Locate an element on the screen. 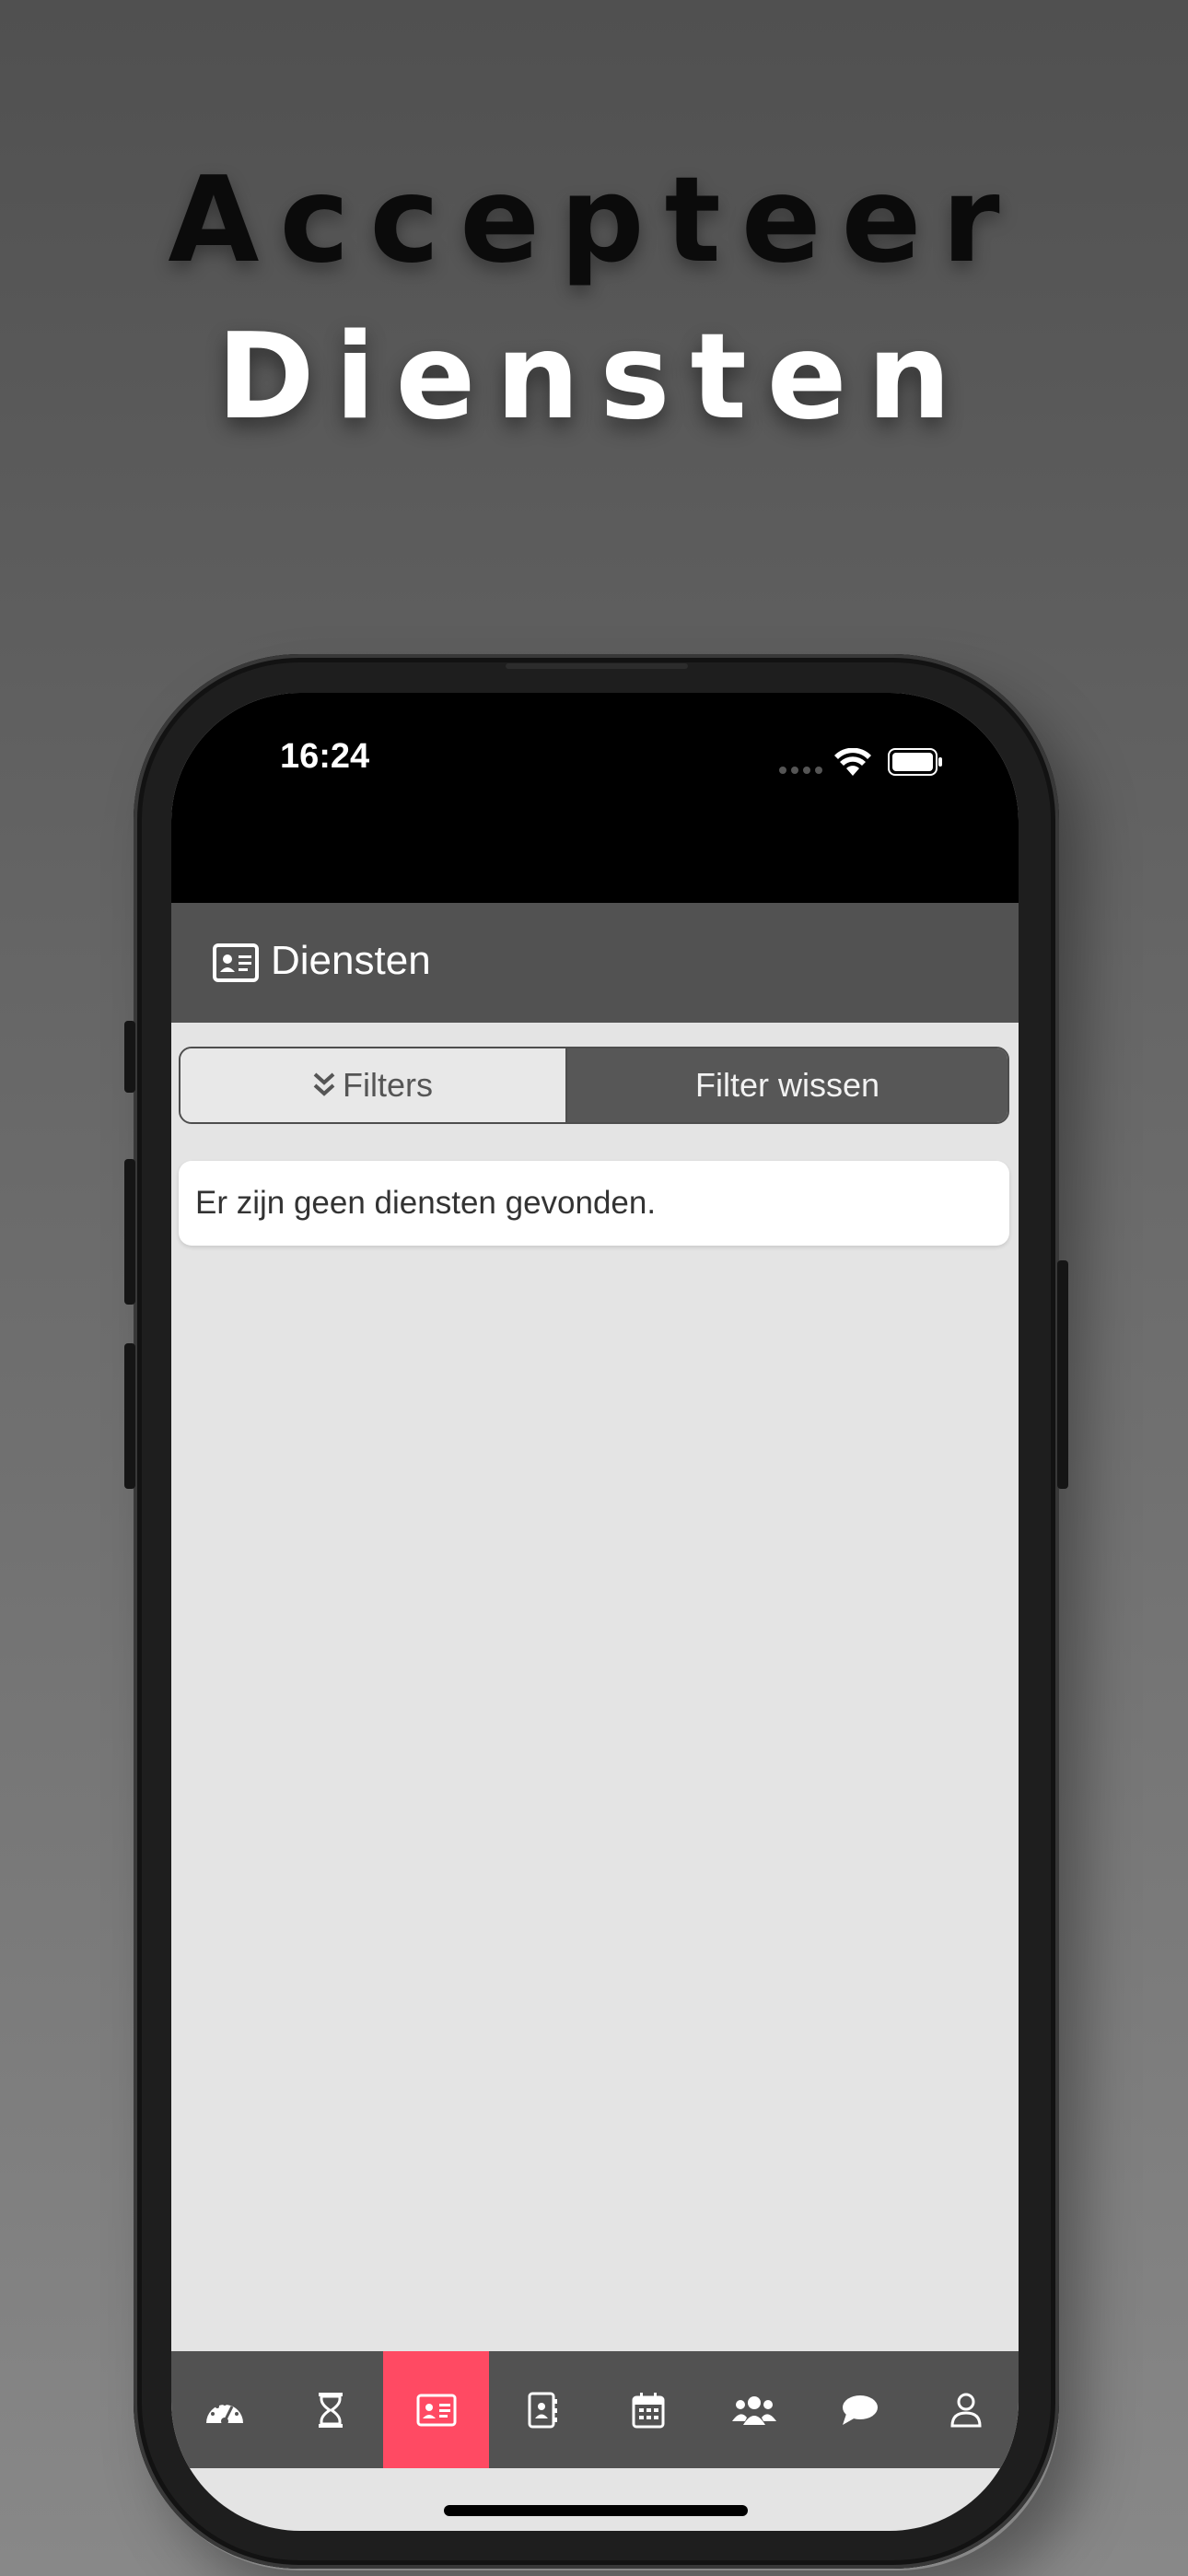  dashboard-icon is located at coordinates (224, 2413).